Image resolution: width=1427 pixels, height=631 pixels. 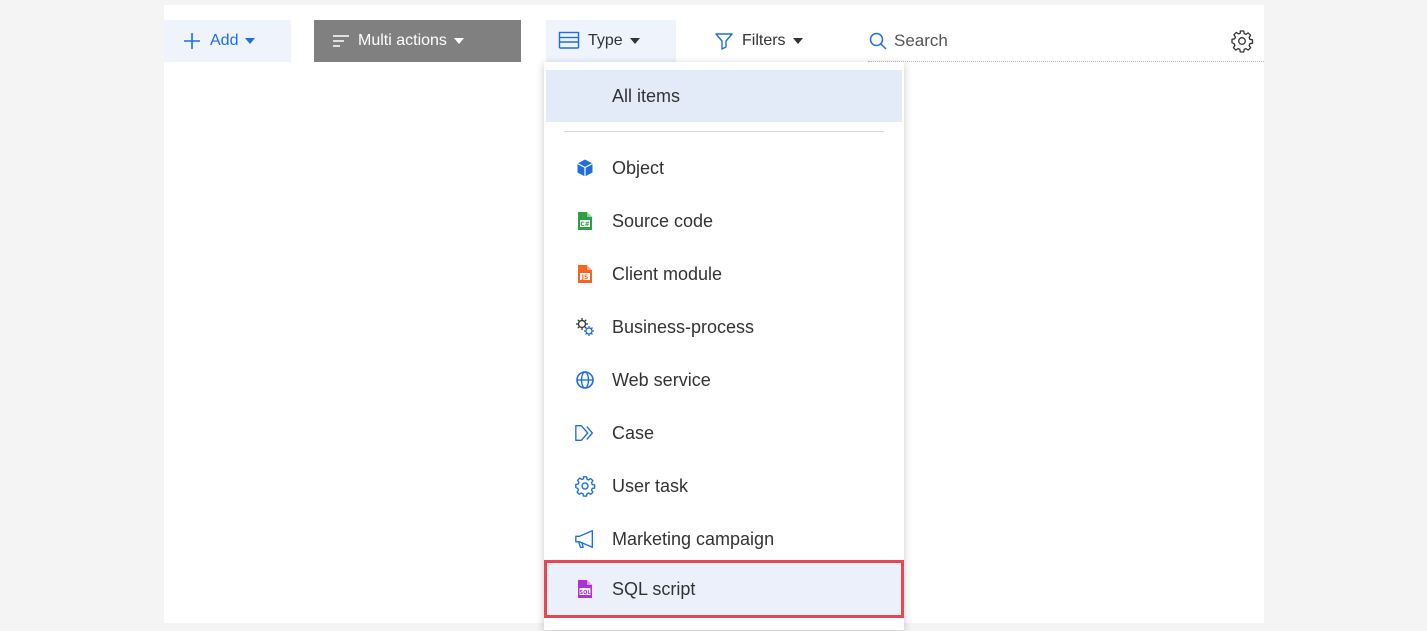 I want to click on menu-item-business-process: Business-process, so click(x=724, y=327).